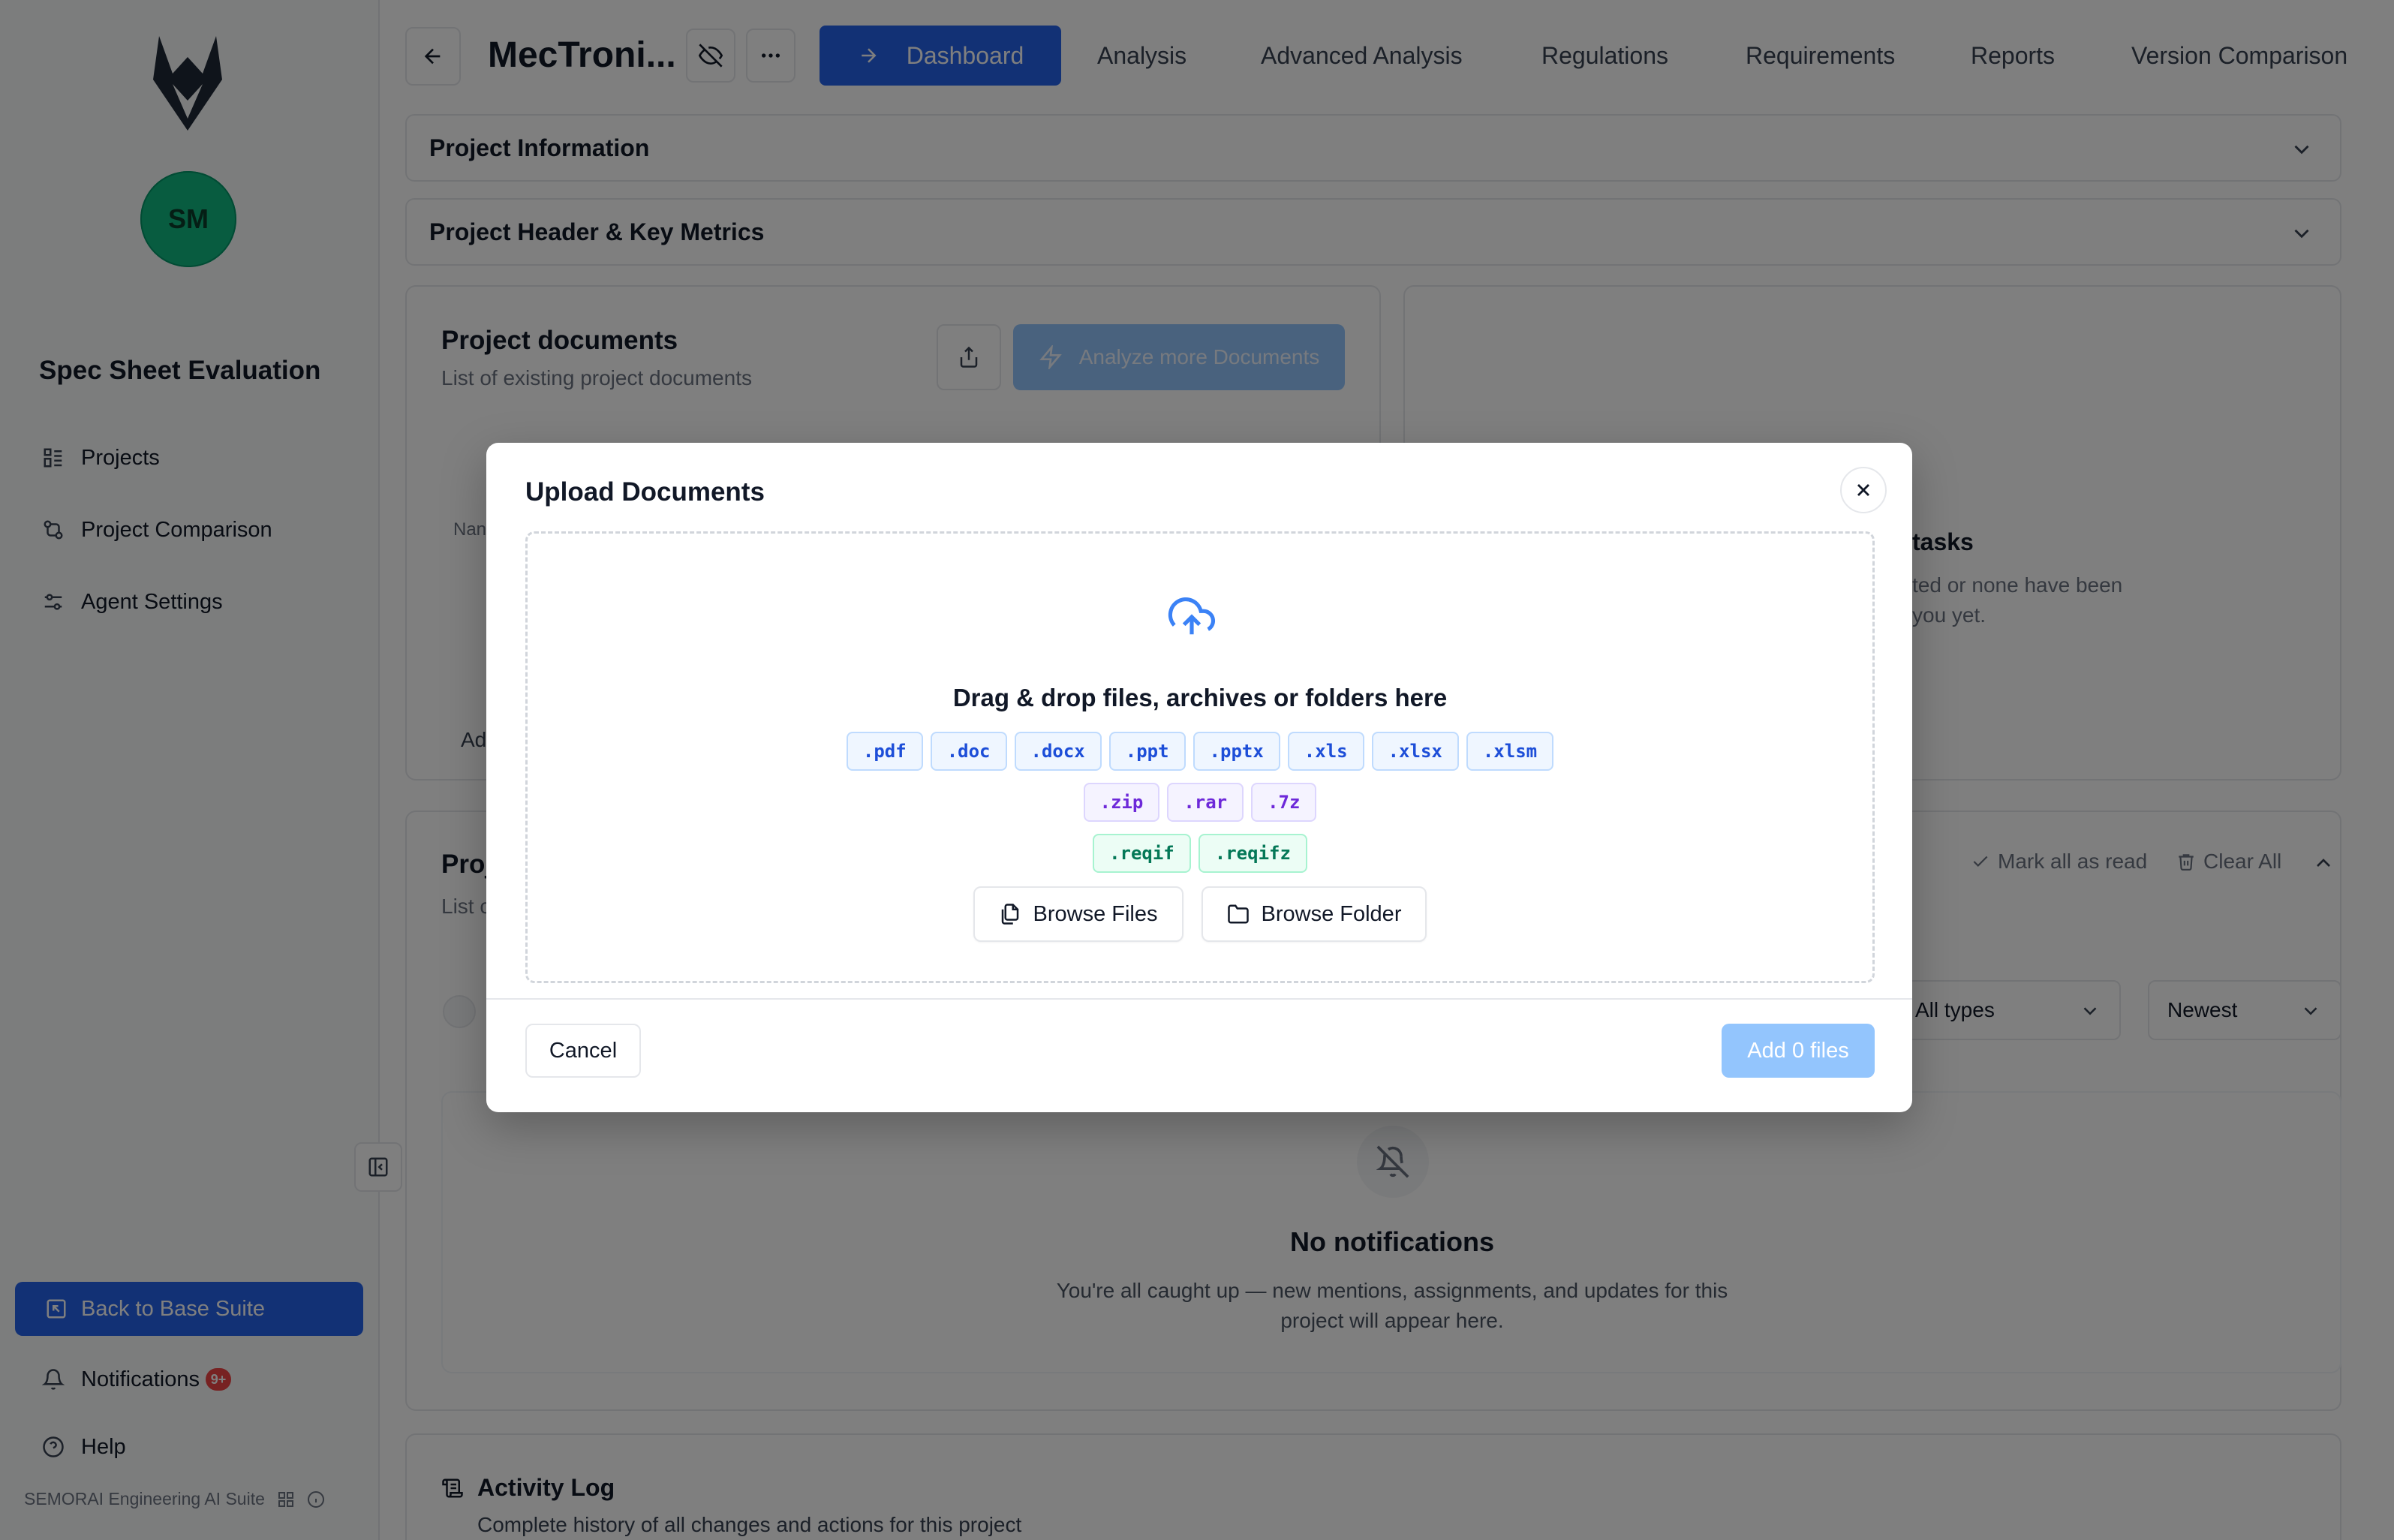 The width and height of the screenshot is (2394, 1540). What do you see at coordinates (1199, 999) in the screenshot?
I see `dialog-divider` at bounding box center [1199, 999].